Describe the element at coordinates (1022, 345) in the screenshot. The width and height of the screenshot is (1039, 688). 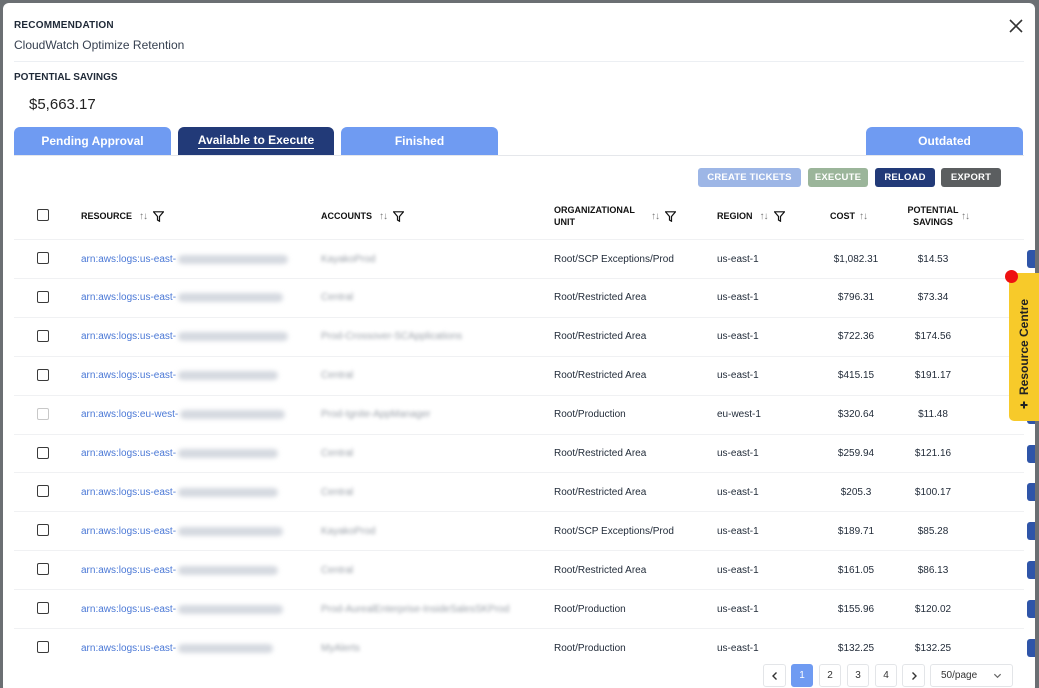
I see `resource-centre-tab: Resource Centre` at that location.